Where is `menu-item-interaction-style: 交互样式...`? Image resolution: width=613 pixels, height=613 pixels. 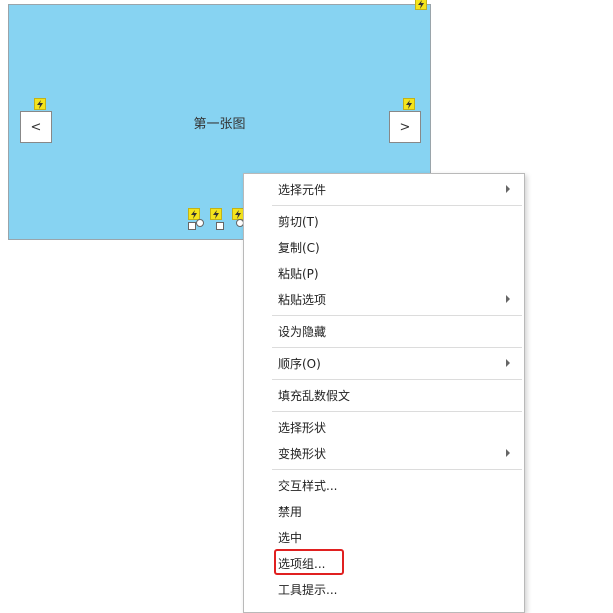 menu-item-interaction-style: 交互样式... is located at coordinates (384, 485).